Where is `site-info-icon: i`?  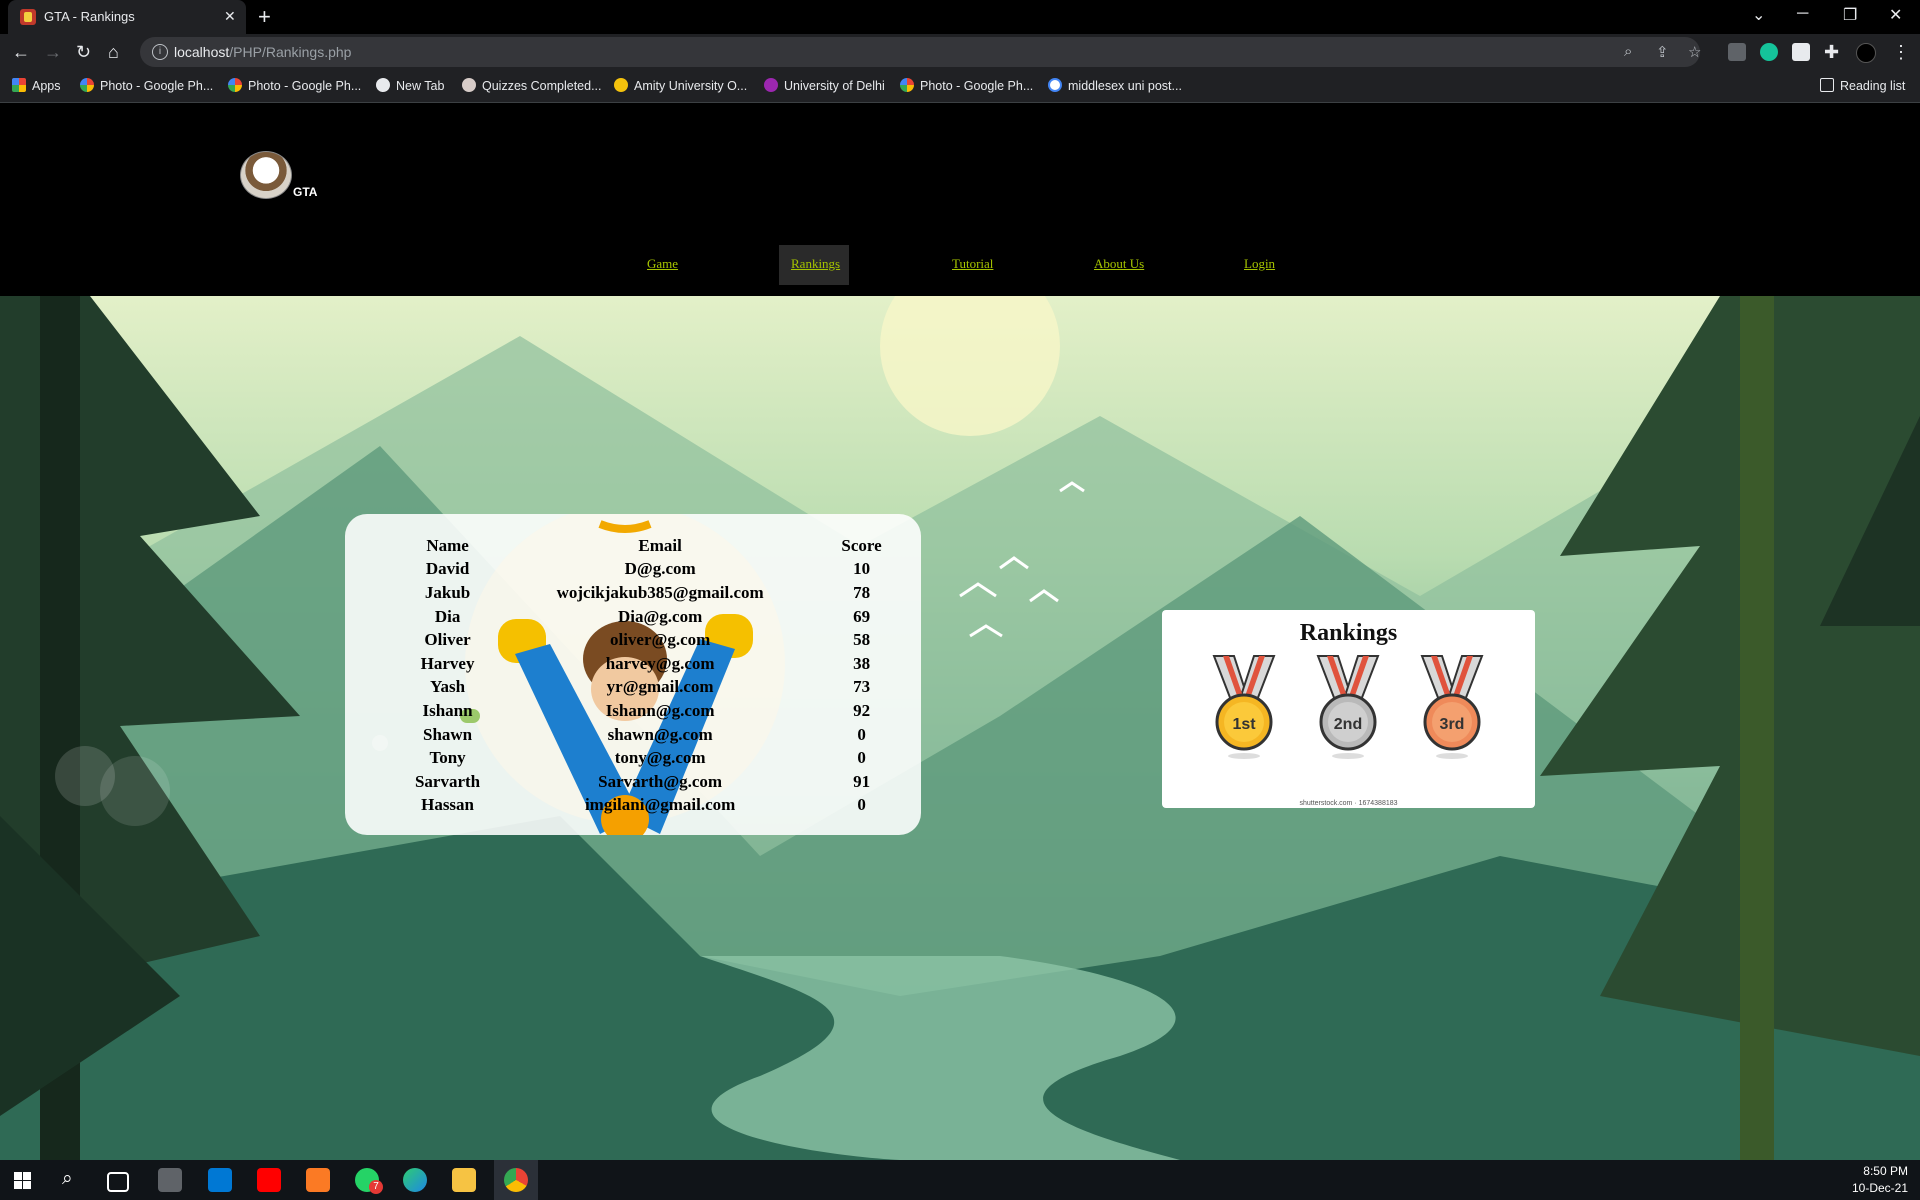
site-info-icon: i is located at coordinates (160, 52).